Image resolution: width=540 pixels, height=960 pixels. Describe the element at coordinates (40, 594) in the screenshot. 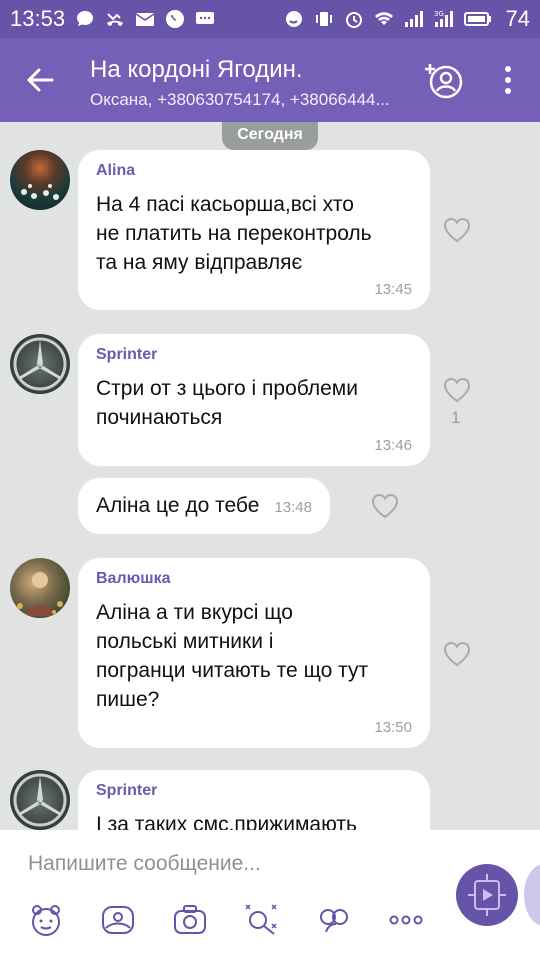

I see `person-photo-icon` at that location.